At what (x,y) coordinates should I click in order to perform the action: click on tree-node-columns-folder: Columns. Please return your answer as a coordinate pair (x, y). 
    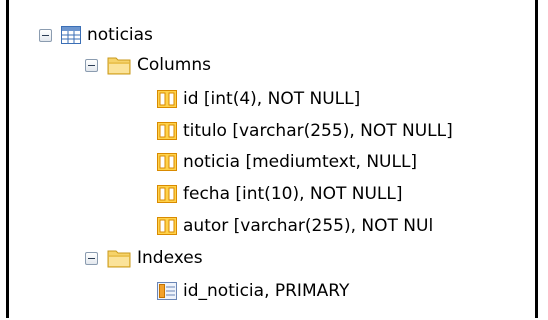
    Looking at the image, I should click on (148, 65).